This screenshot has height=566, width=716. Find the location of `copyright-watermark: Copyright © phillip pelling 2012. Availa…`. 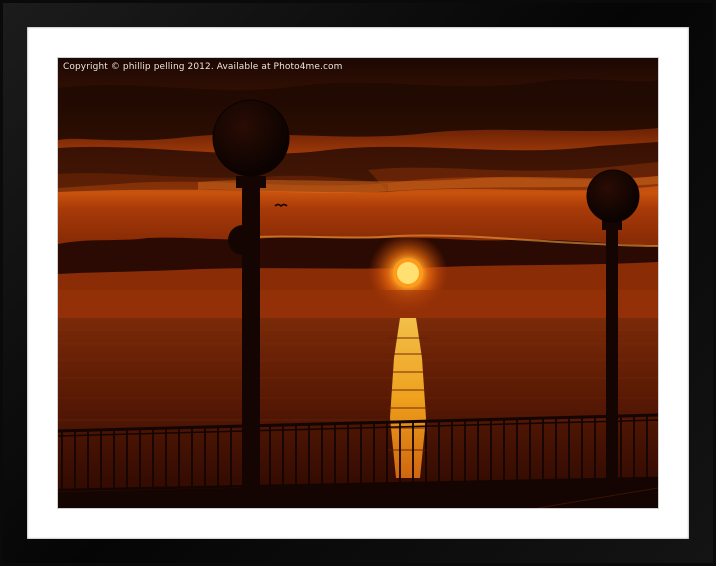

copyright-watermark: Copyright © phillip pelling 2012. Availa… is located at coordinates (203, 67).